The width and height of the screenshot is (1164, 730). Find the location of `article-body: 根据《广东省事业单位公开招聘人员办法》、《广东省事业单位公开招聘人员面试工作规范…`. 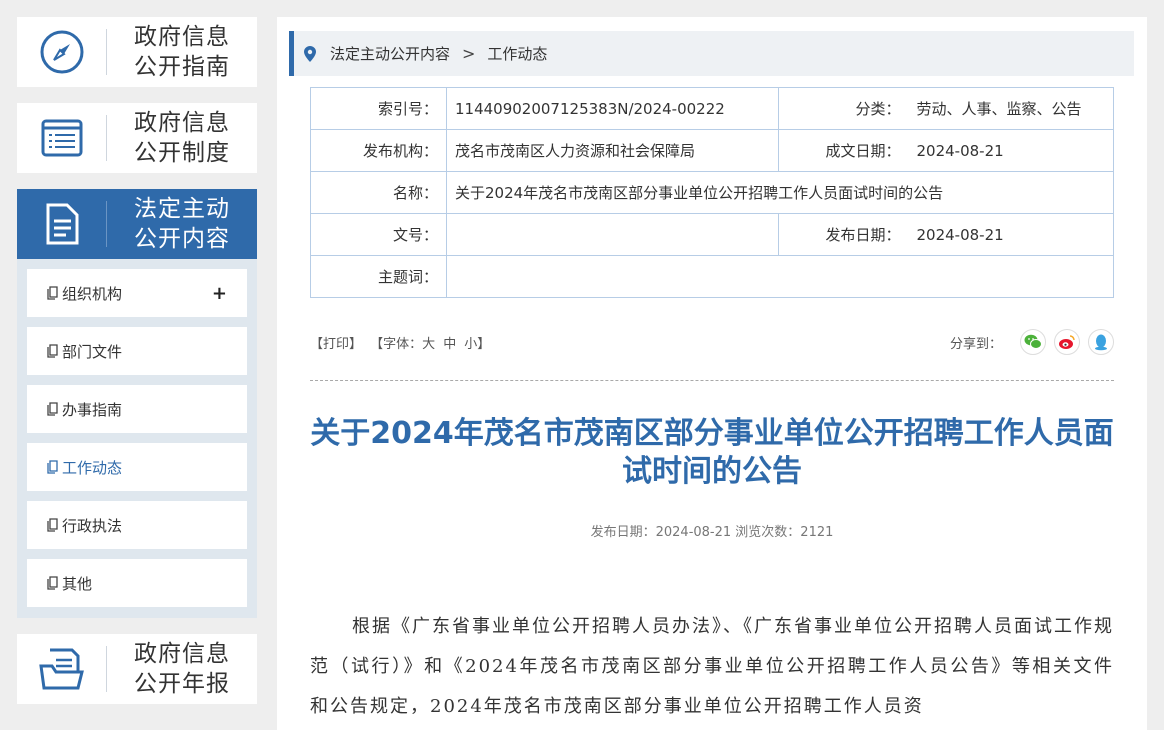

article-body: 根据《广东省事业单位公开招聘人员办法》、《广东省事业单位公开招聘人员面试工作规范… is located at coordinates (712, 666).